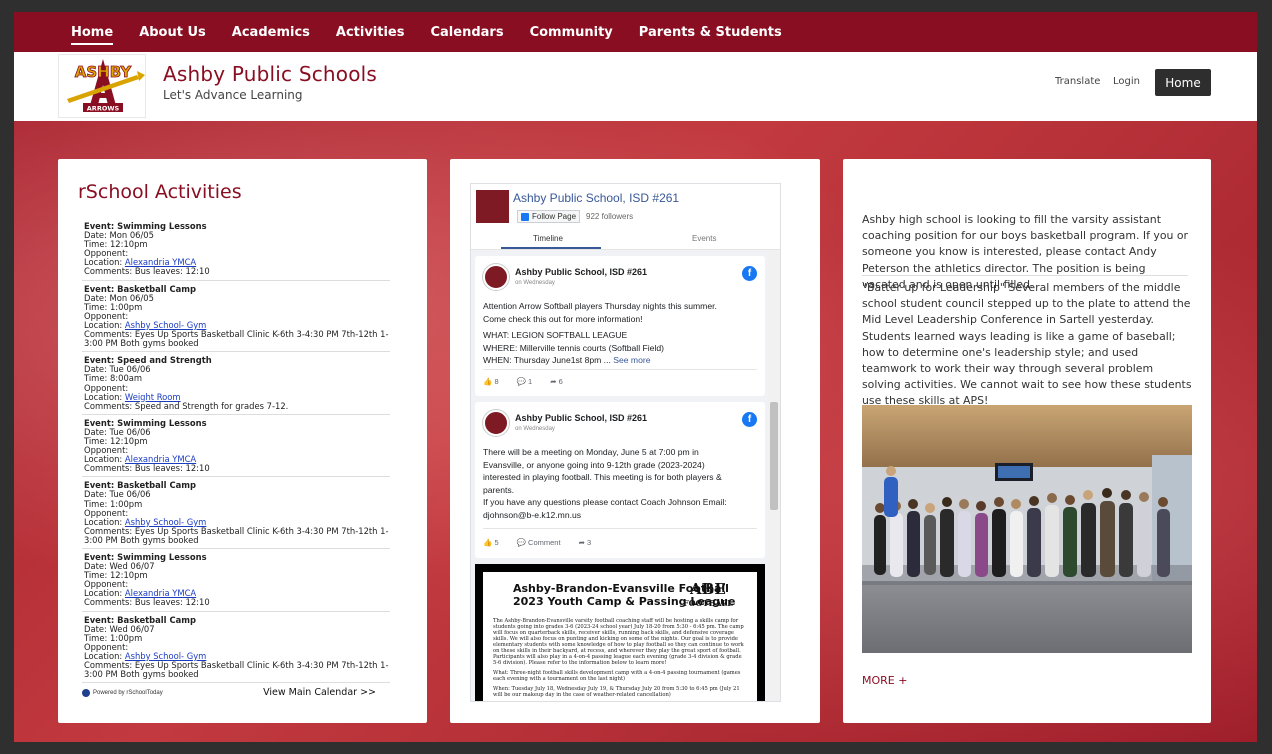 The image size is (1272, 754). I want to click on site-title: Ashby Public Schools, so click(270, 74).